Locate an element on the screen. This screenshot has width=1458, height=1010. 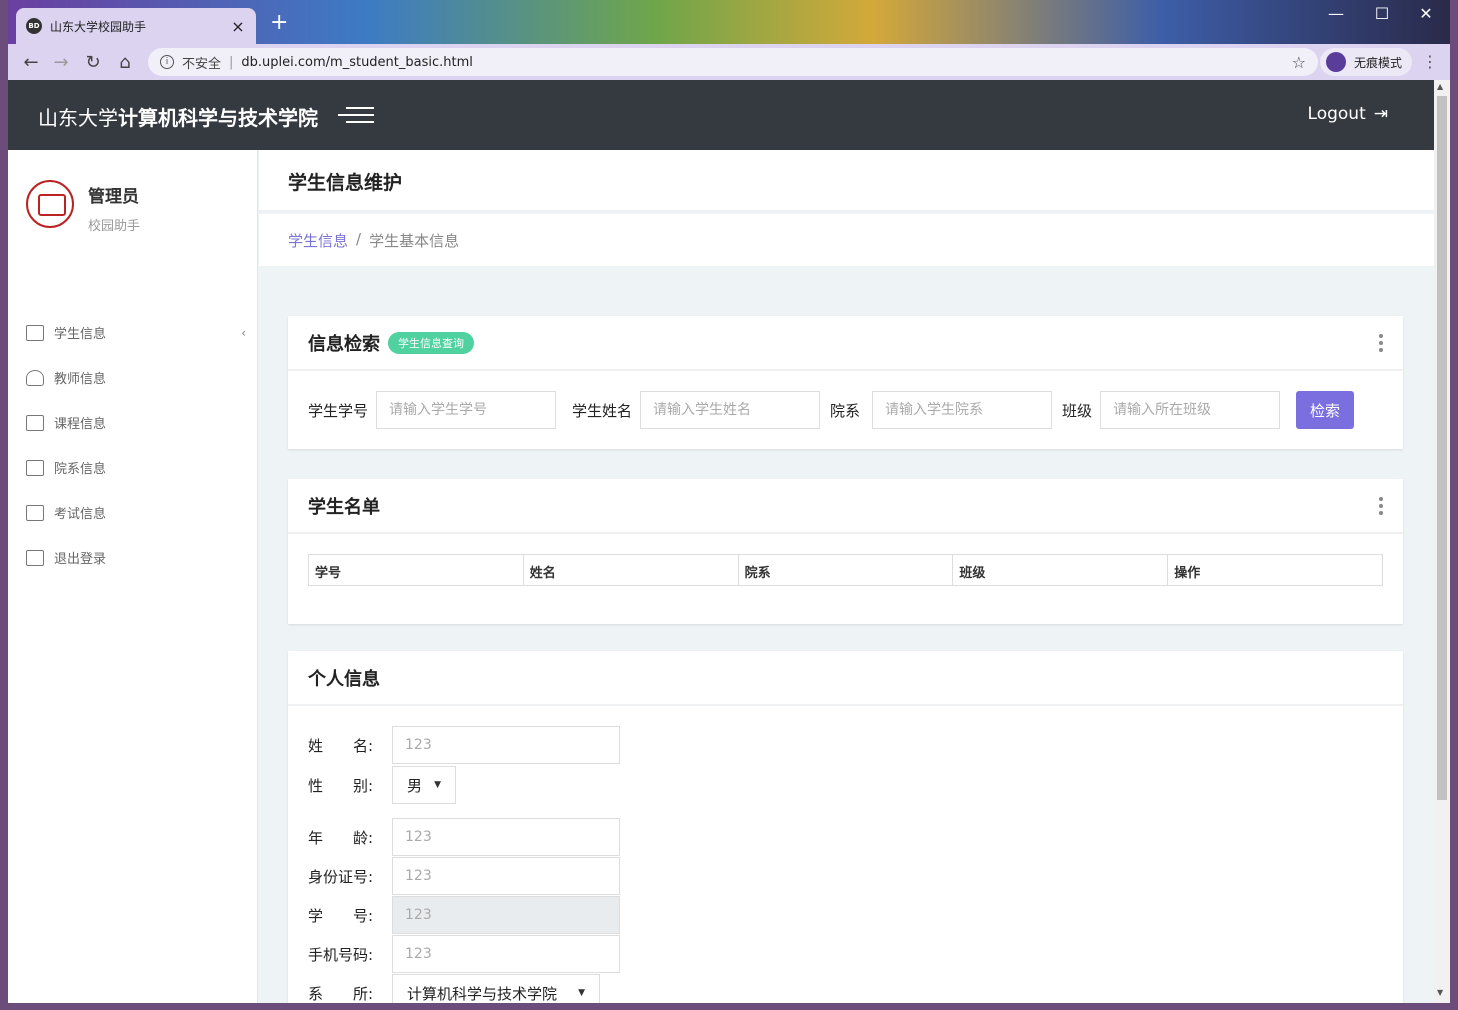
name-field: 123 is located at coordinates (506, 745).